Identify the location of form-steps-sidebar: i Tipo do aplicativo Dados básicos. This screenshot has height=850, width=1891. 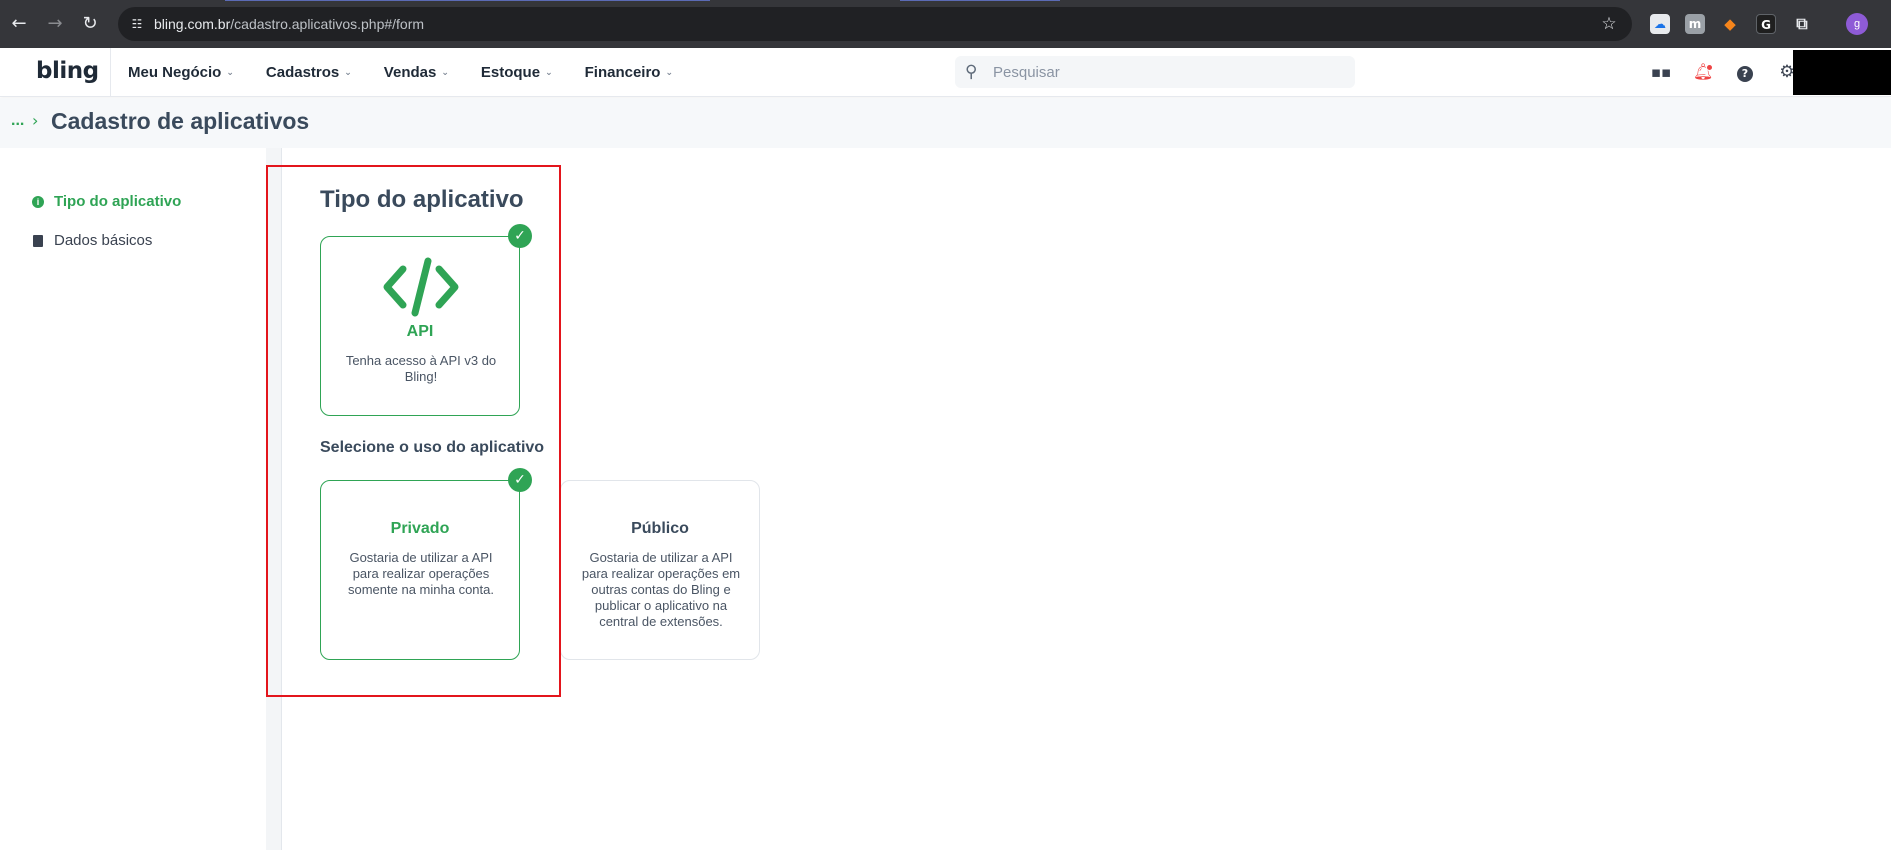
(133, 499).